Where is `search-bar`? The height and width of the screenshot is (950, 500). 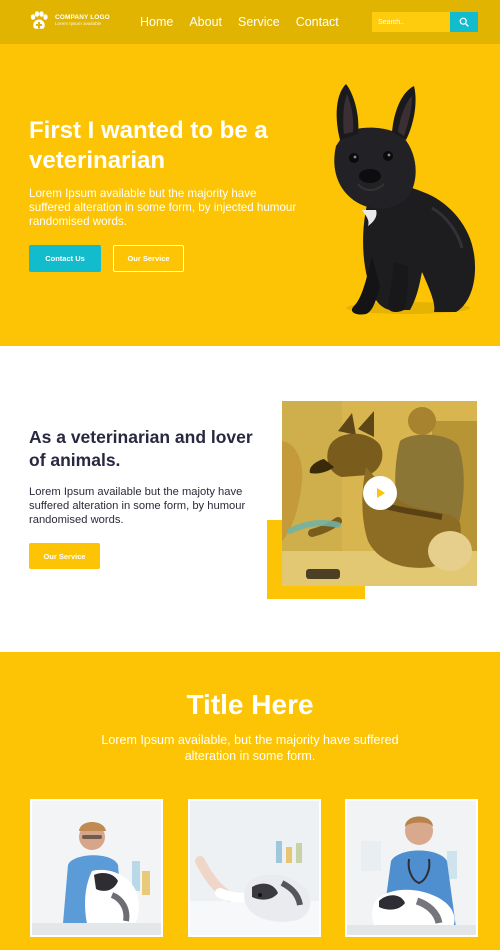
search-bar is located at coordinates (425, 22).